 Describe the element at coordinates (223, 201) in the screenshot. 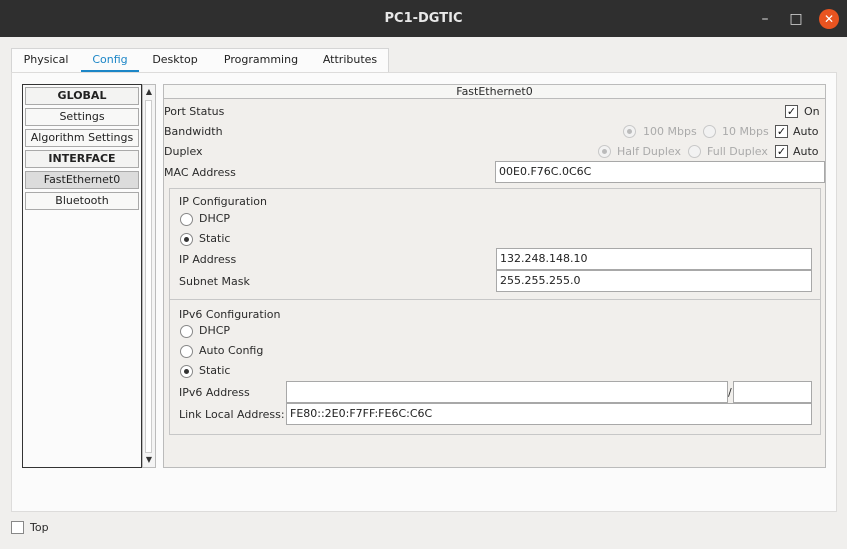

I see `ip-config-title: IP Configuration` at that location.